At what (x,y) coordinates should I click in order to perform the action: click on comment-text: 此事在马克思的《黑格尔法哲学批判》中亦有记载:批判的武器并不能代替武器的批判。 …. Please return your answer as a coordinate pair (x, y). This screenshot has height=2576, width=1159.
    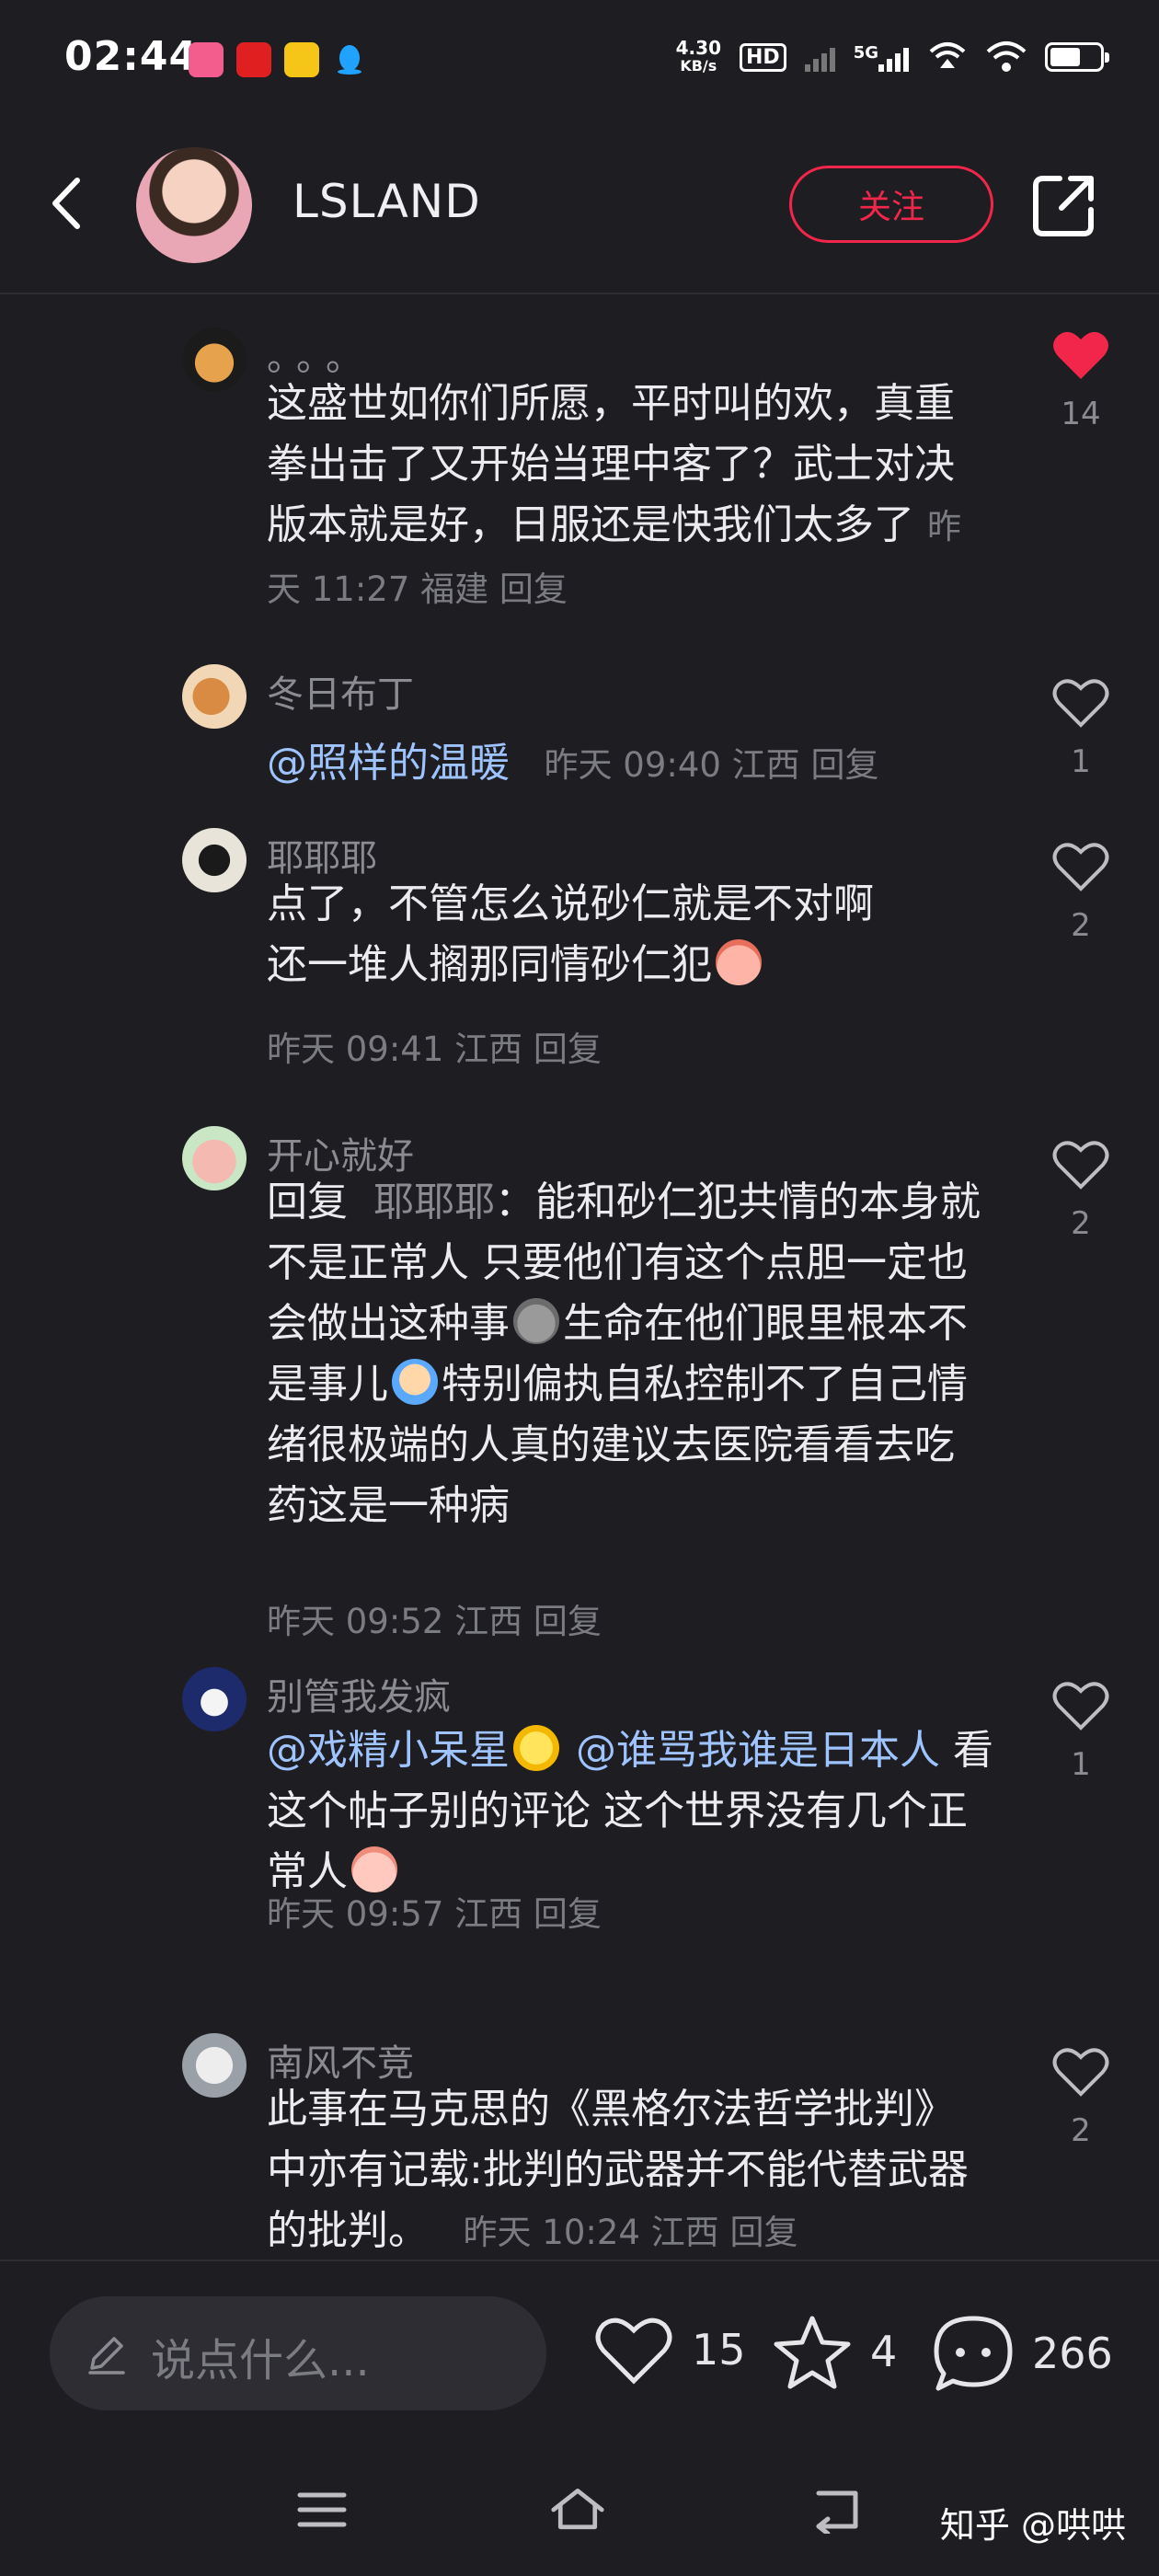
    Looking at the image, I should click on (630, 2168).